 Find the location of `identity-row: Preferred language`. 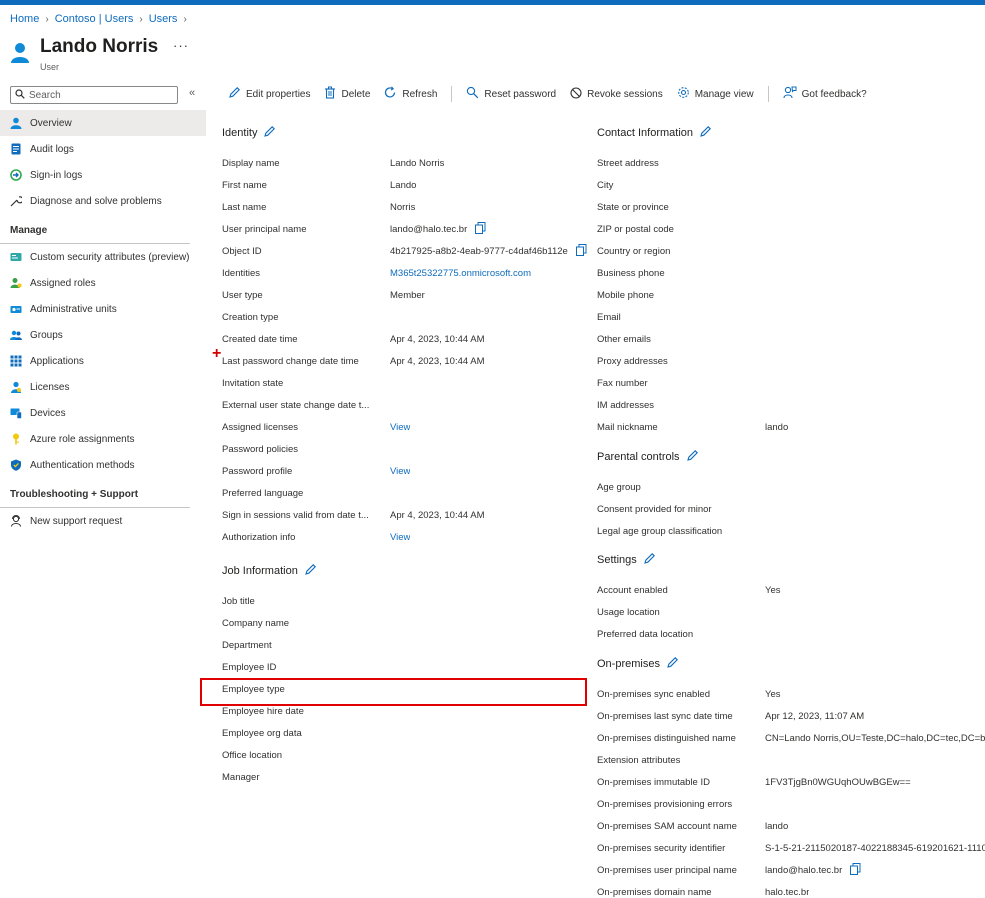

identity-row: Preferred language is located at coordinates (407, 493).